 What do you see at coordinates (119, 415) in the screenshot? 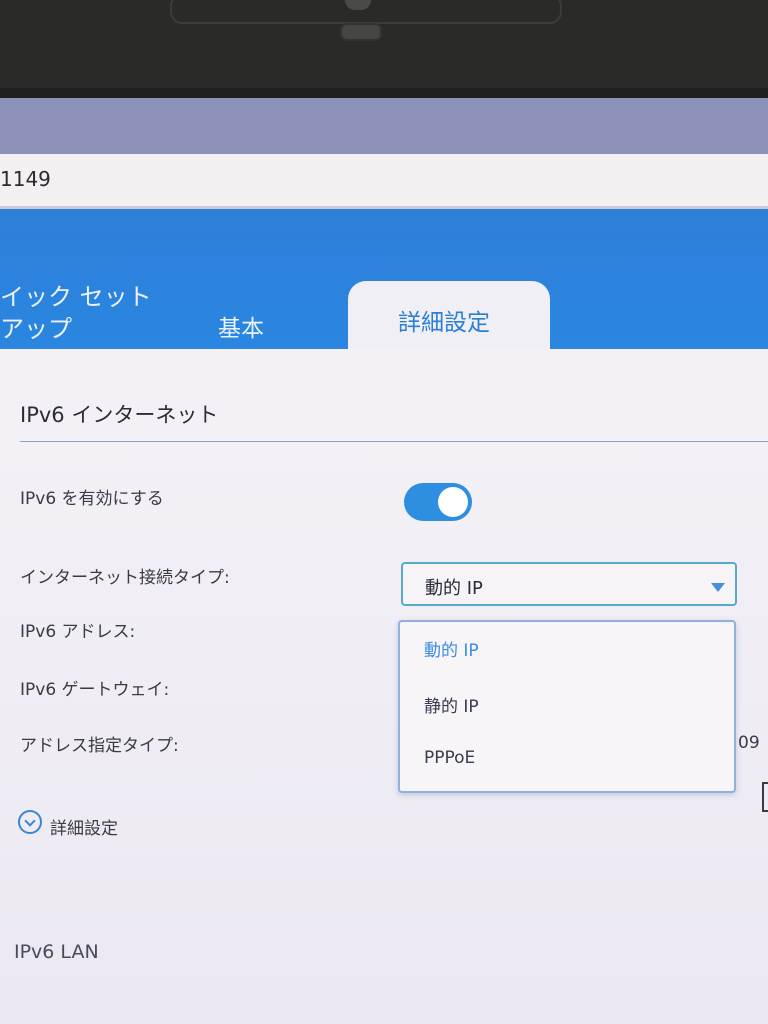
I see `section-title: IPv6 インターネット` at bounding box center [119, 415].